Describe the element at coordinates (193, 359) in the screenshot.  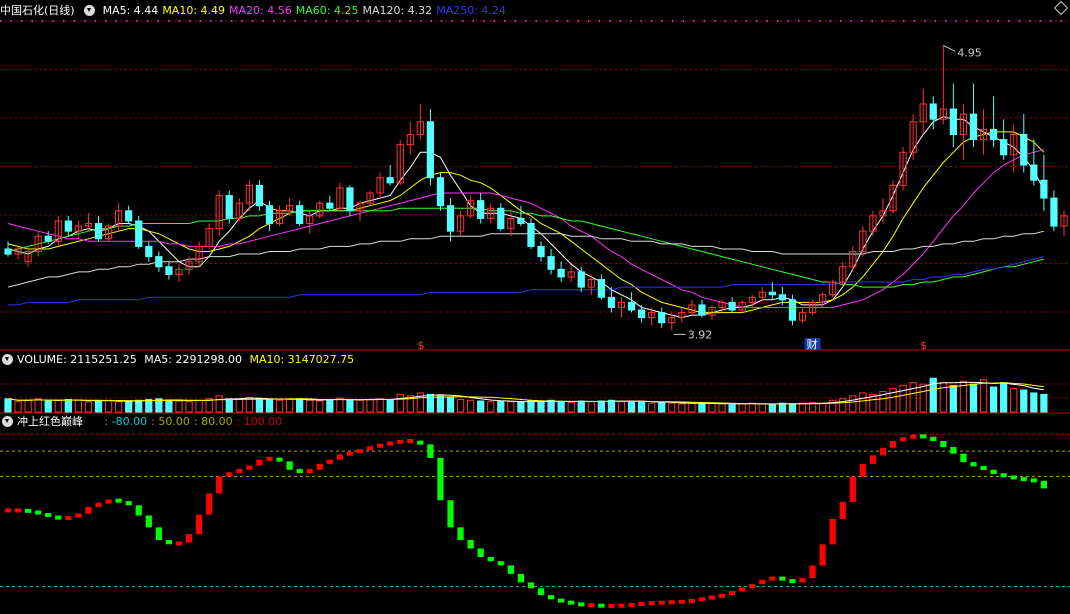
I see `volume-ma5: MA5: 2291298.00` at that location.